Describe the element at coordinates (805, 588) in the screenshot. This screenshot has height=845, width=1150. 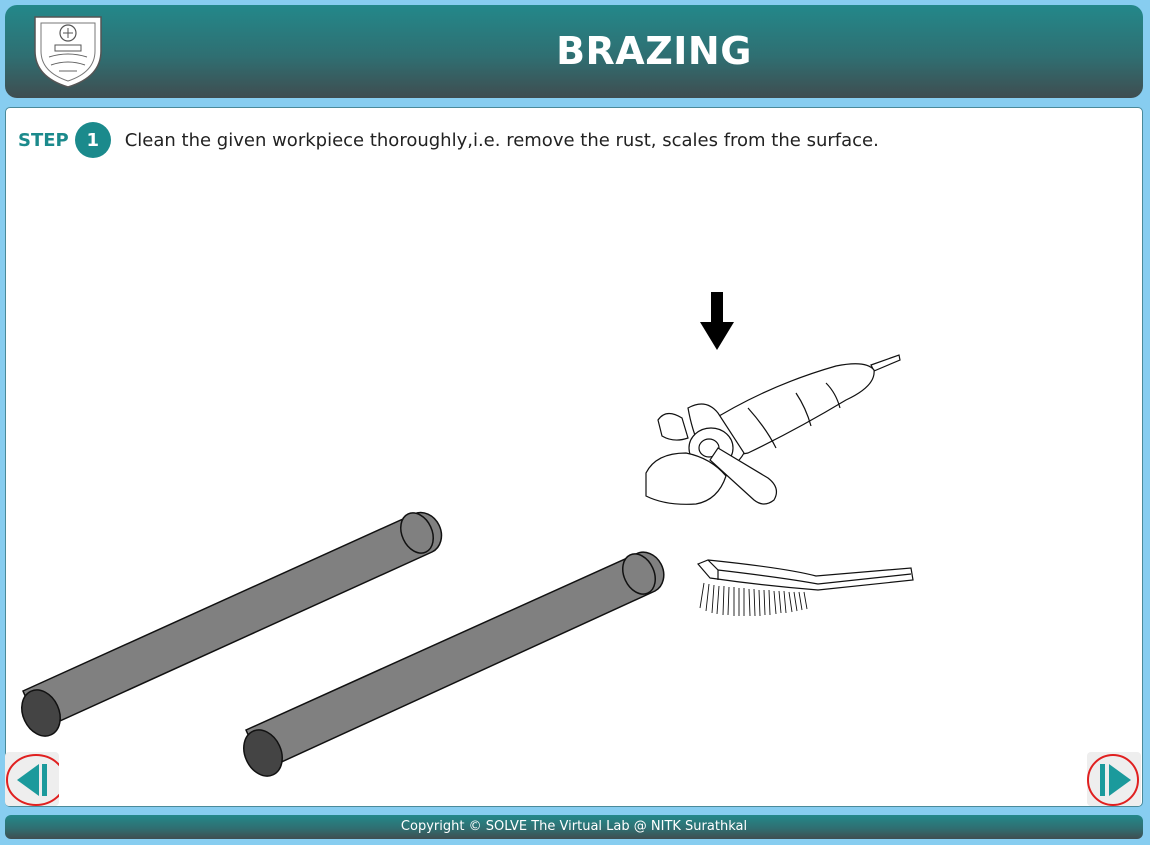
I see `wire-brush-icon` at that location.